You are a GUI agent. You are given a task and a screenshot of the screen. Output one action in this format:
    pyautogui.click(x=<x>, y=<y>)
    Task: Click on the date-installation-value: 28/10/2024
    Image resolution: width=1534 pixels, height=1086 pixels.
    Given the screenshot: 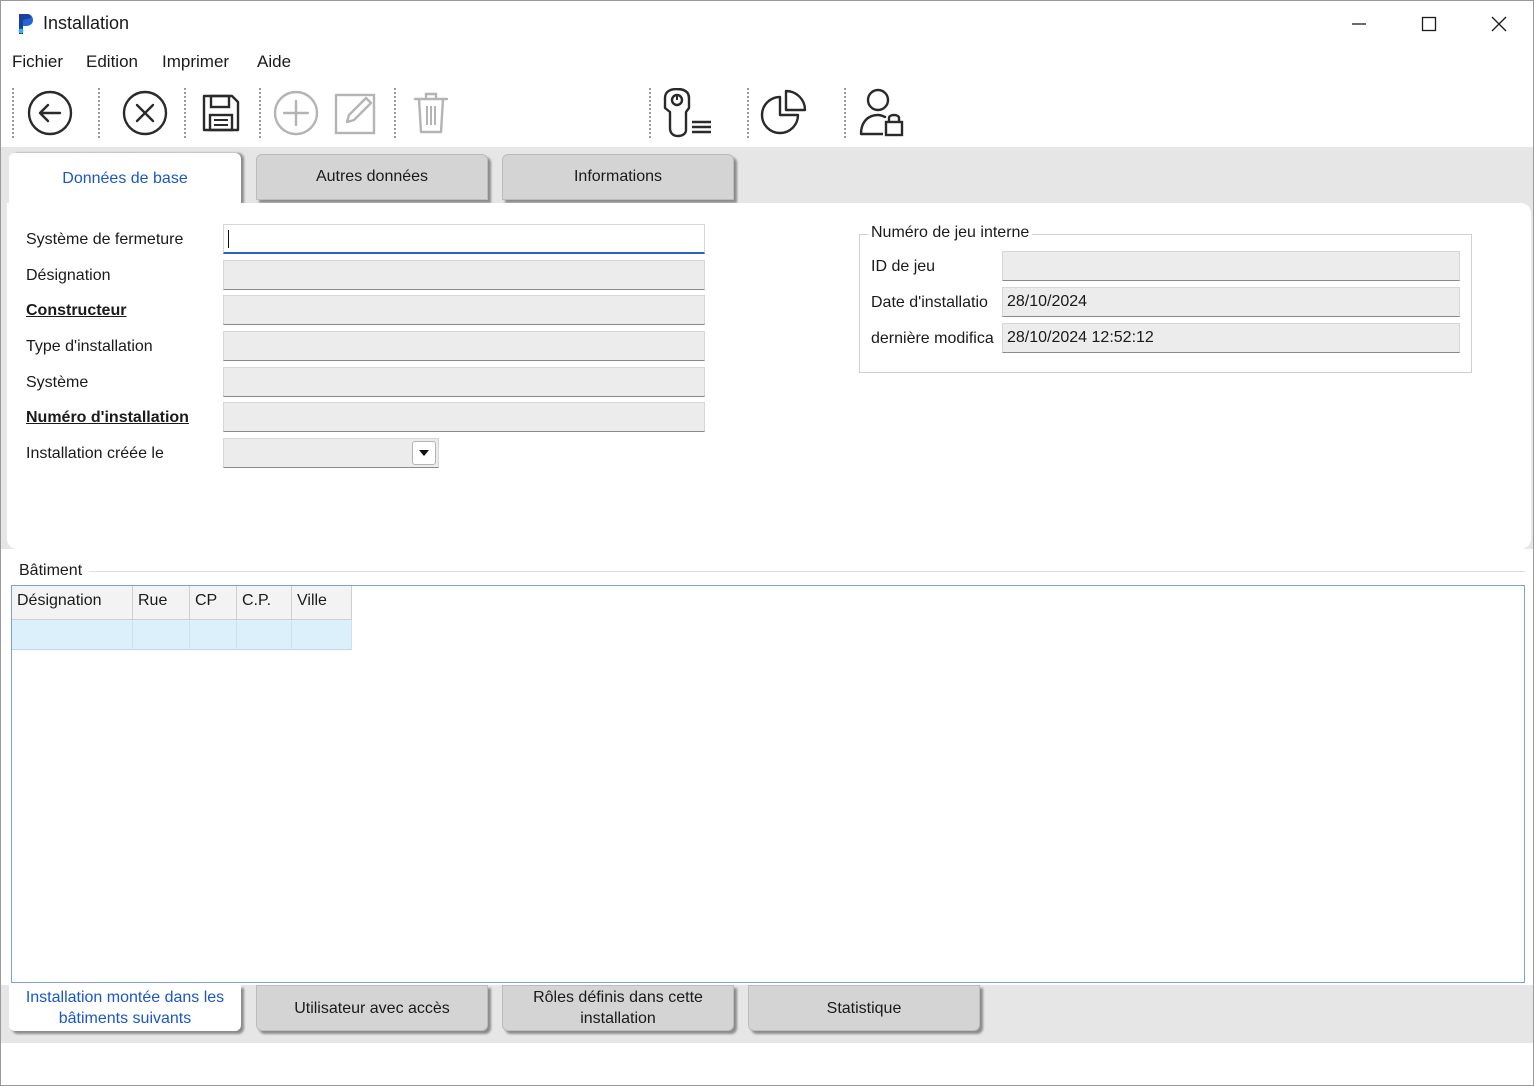 What is the action you would take?
    pyautogui.click(x=1047, y=301)
    